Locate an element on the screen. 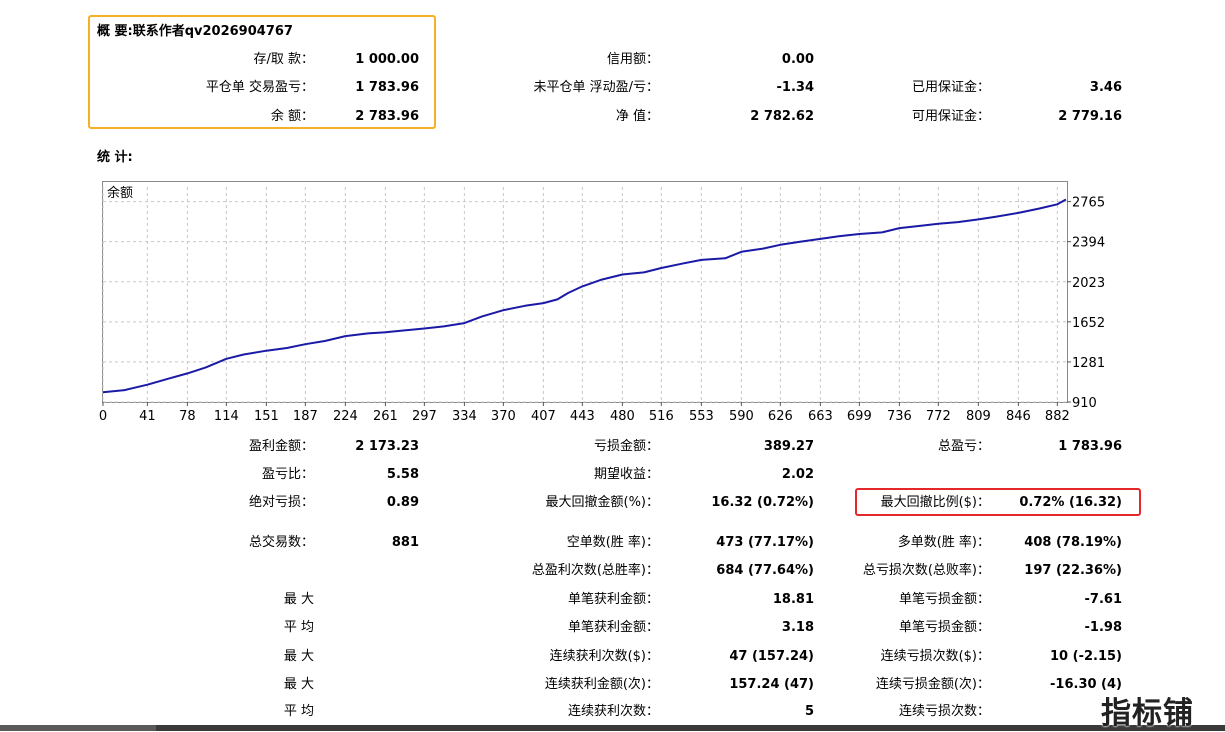 The height and width of the screenshot is (732, 1225). stats-label: 盈利金额： is located at coordinates (281, 446).